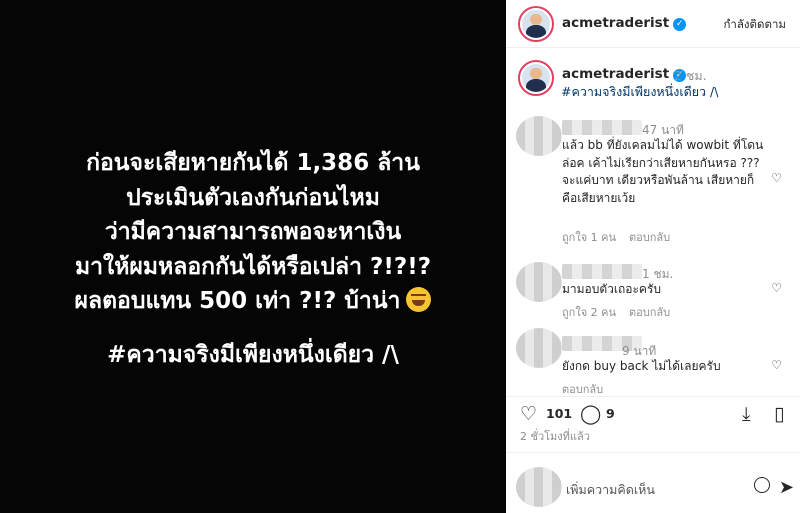 This screenshot has width=800, height=513. What do you see at coordinates (559, 413) in the screenshot?
I see `like-count: 101` at bounding box center [559, 413].